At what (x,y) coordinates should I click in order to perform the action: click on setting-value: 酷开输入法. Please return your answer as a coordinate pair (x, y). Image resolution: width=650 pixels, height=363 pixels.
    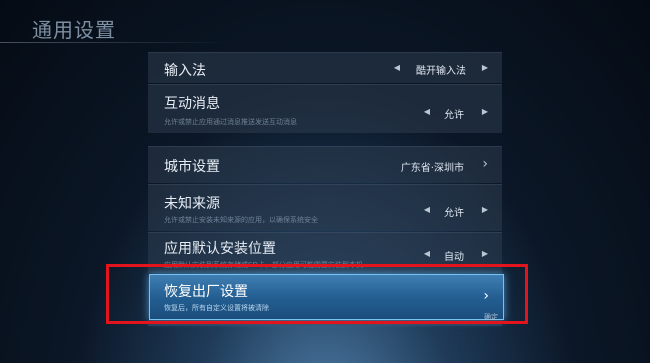
    Looking at the image, I should click on (441, 71).